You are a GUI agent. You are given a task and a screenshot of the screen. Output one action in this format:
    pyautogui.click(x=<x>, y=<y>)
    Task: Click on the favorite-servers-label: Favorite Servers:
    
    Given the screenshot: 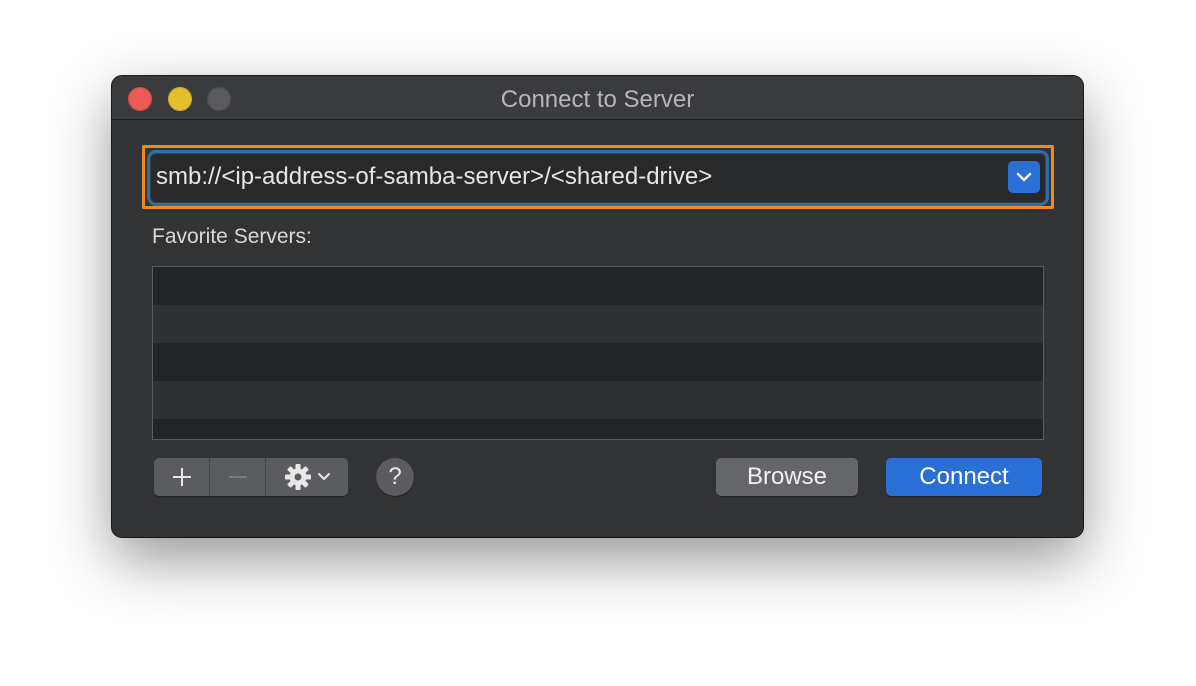 What is the action you would take?
    pyautogui.click(x=232, y=236)
    